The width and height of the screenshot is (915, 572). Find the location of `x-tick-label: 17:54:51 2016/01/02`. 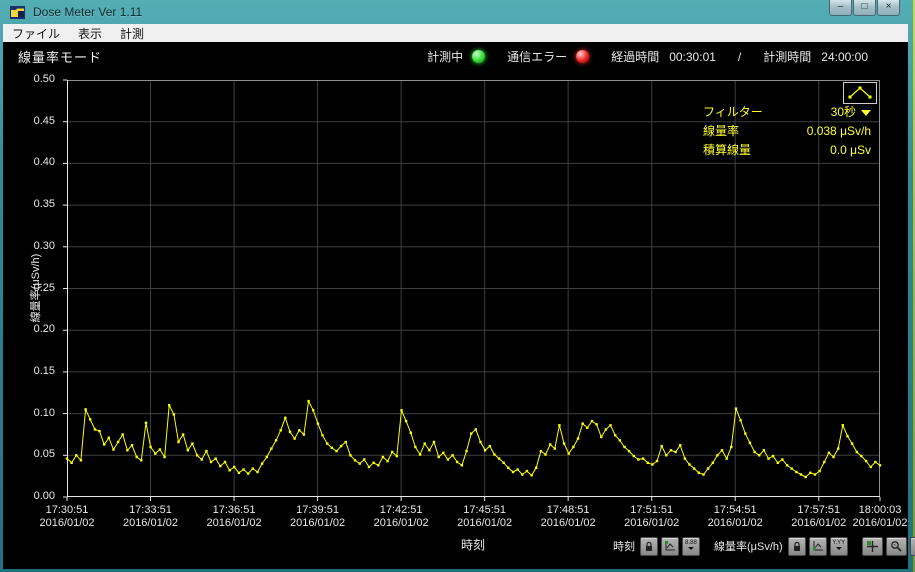

x-tick-label: 17:54:51 2016/01/02 is located at coordinates (735, 516).